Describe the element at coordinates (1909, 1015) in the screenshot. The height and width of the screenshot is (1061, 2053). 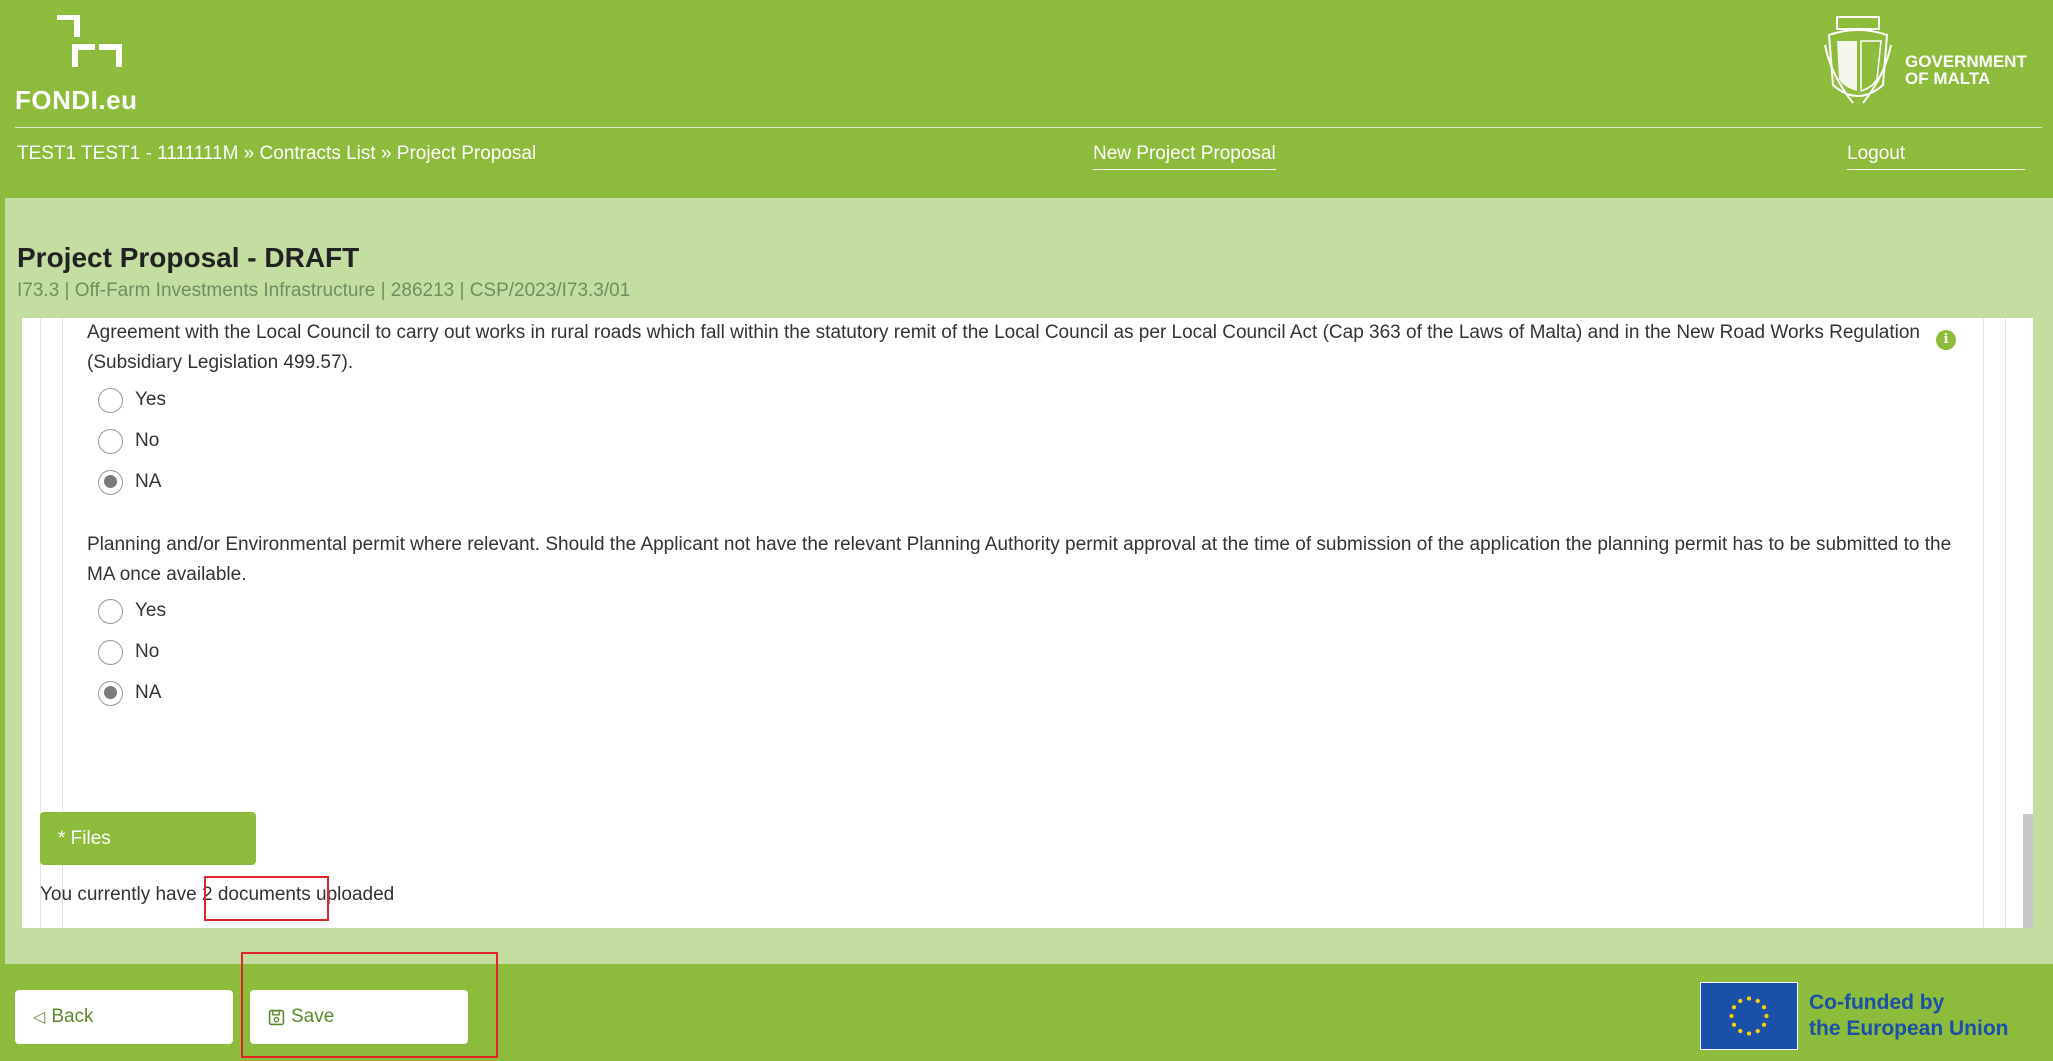
I see `eu-cofunded-text: Co-funded by the European Union` at that location.